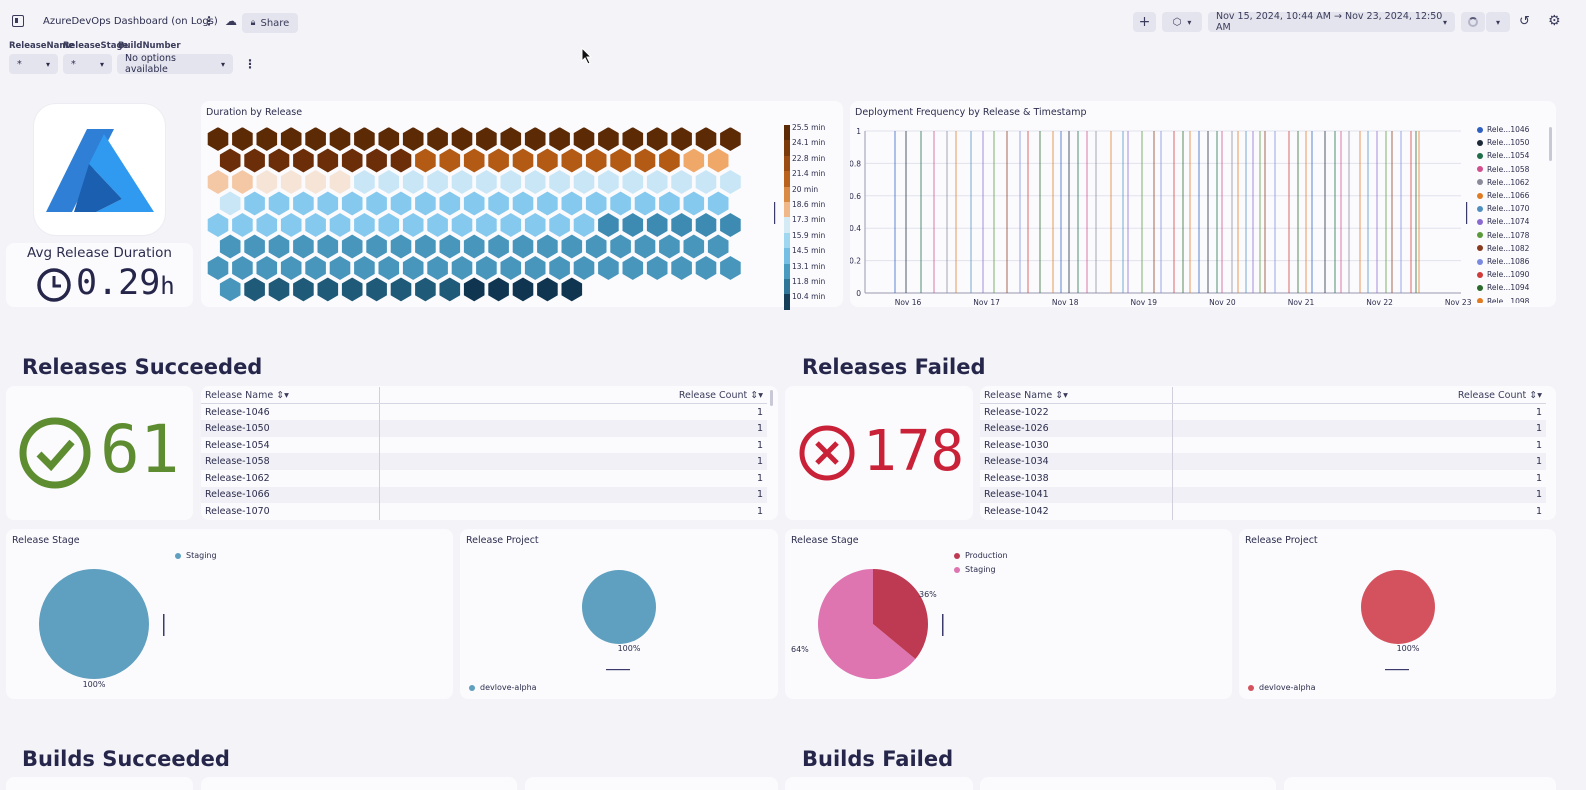 This screenshot has width=1586, height=790. What do you see at coordinates (87, 64) in the screenshot?
I see `filter-releasestage-dropdown: * ▾` at bounding box center [87, 64].